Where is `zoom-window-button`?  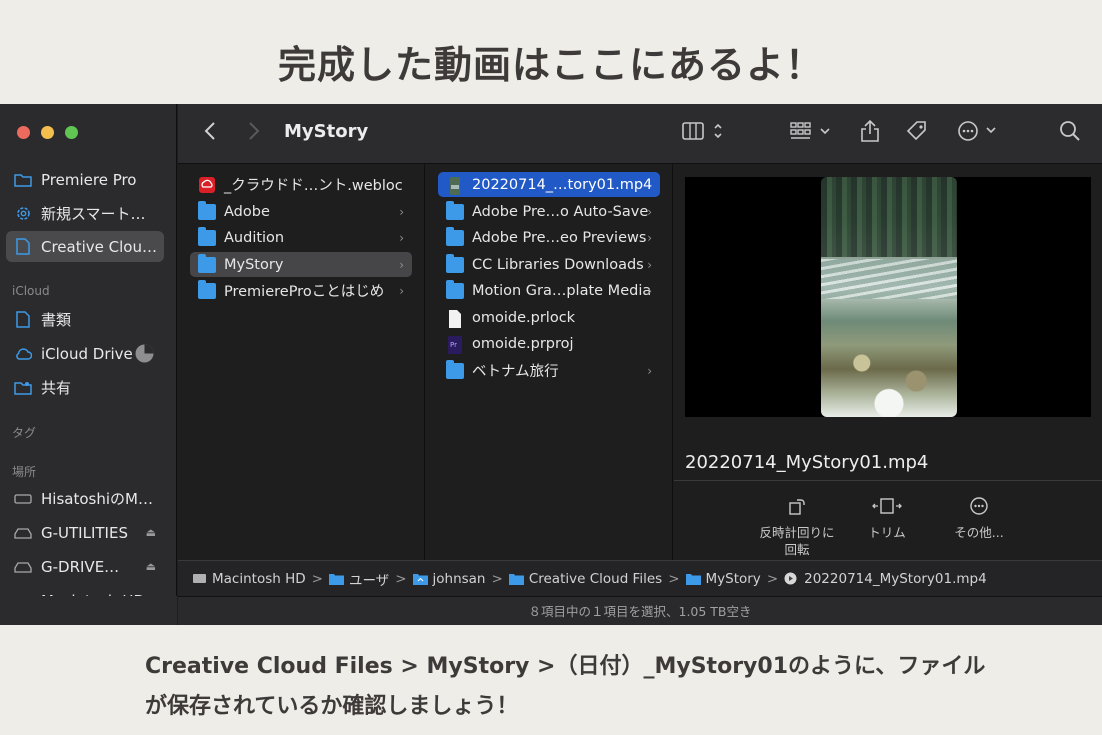
zoom-window-button is located at coordinates (71, 132).